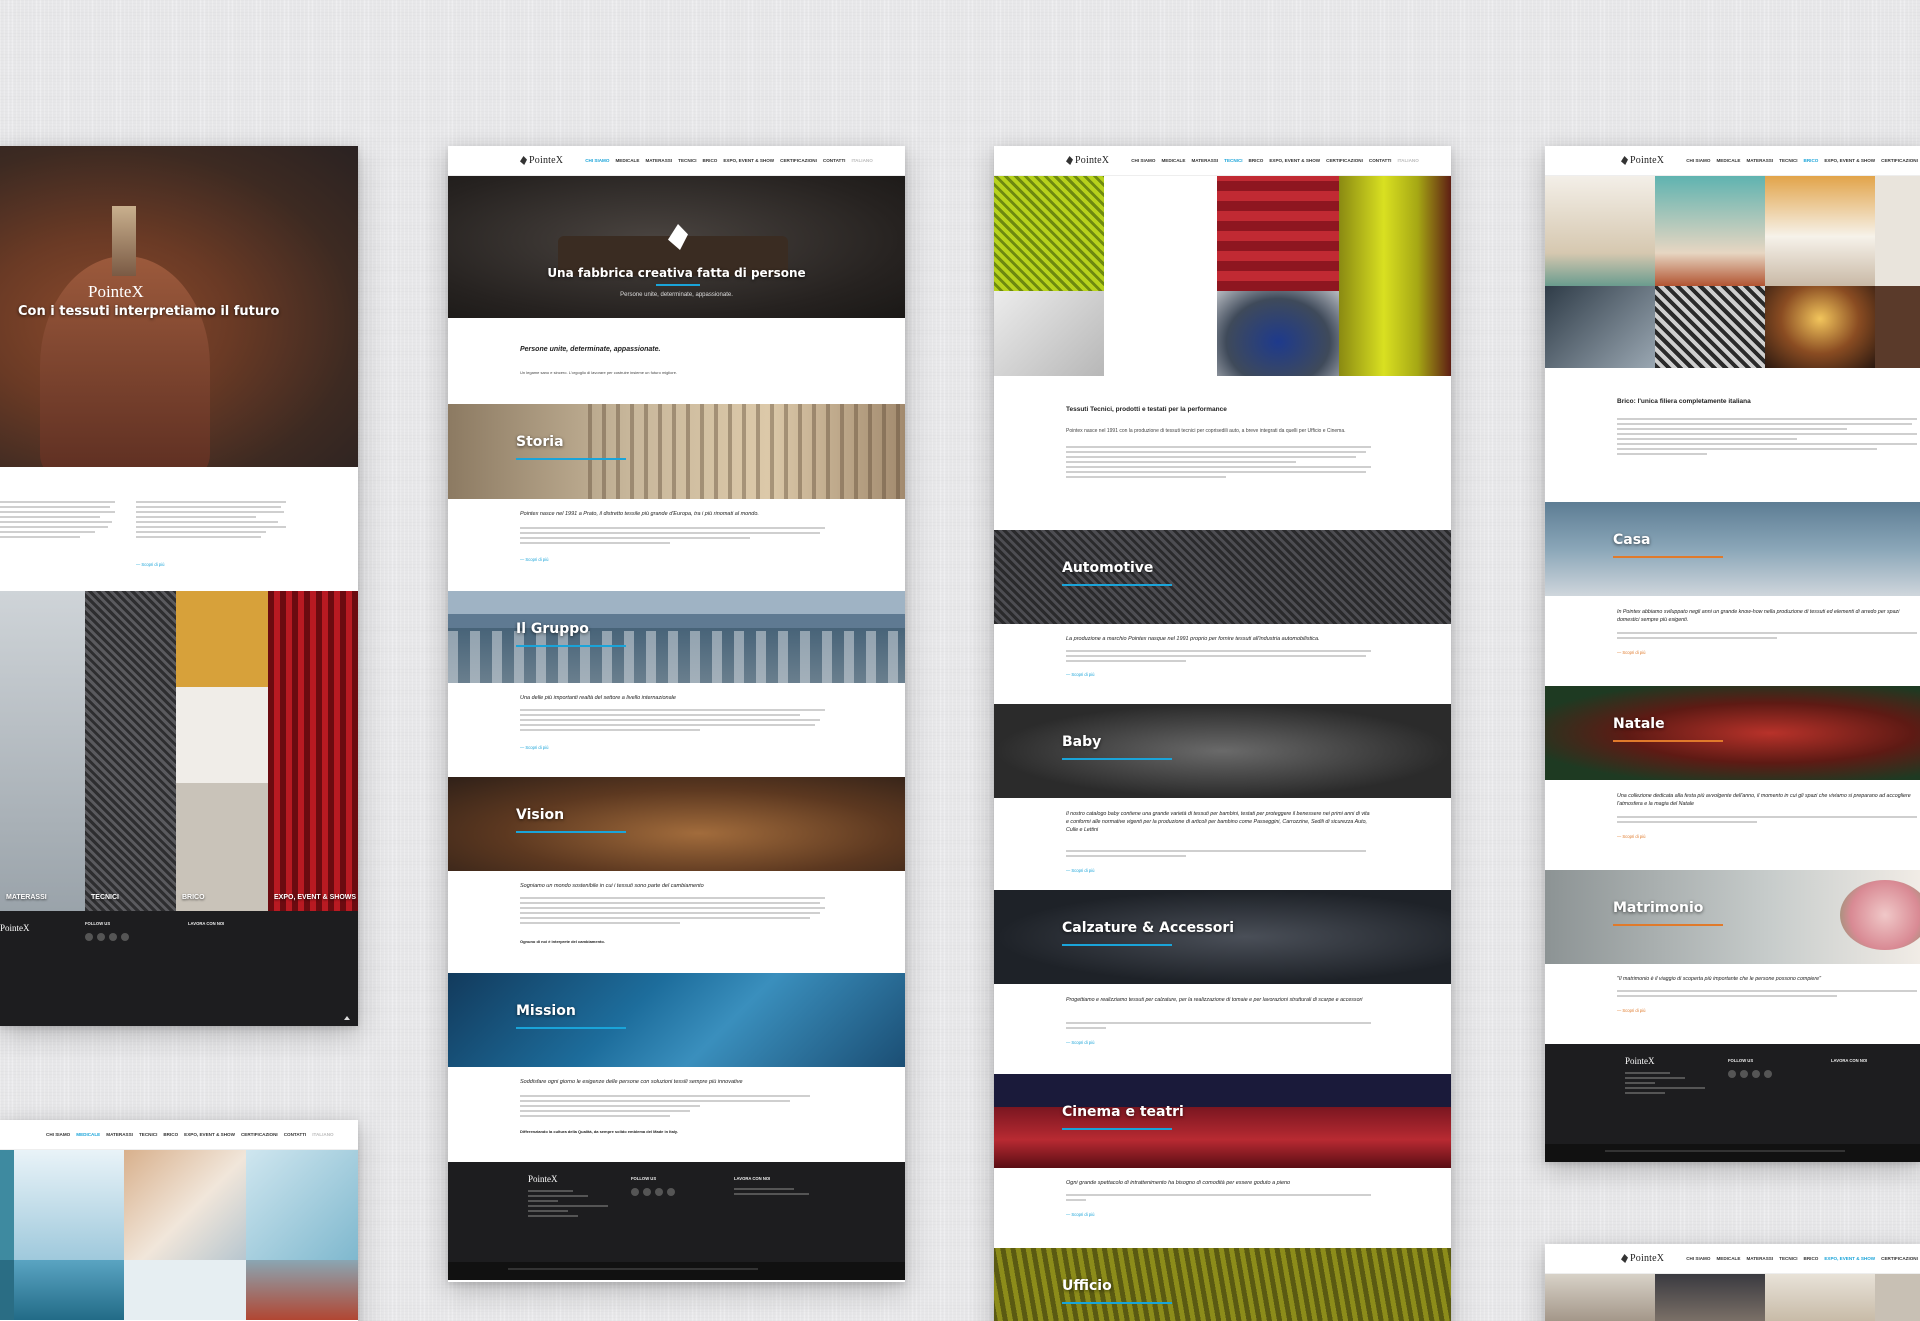 The width and height of the screenshot is (1920, 1321). I want to click on lab-image, so click(302, 1205).